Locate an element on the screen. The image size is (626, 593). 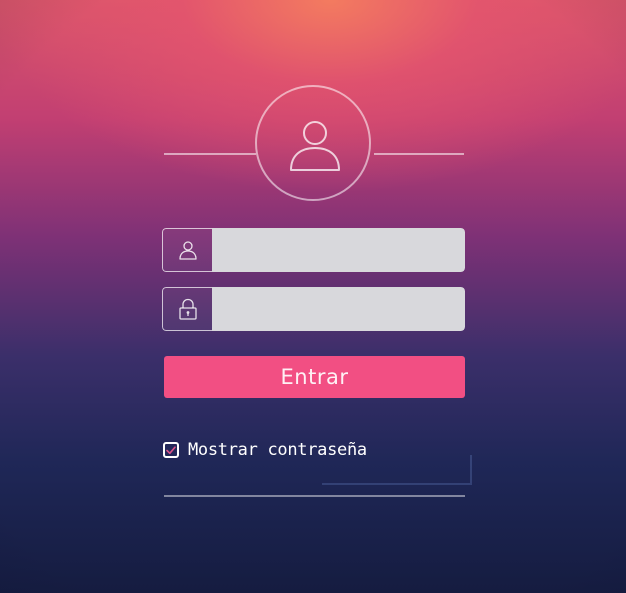
show-password-toggle: Mostrar contraseña is located at coordinates (265, 450).